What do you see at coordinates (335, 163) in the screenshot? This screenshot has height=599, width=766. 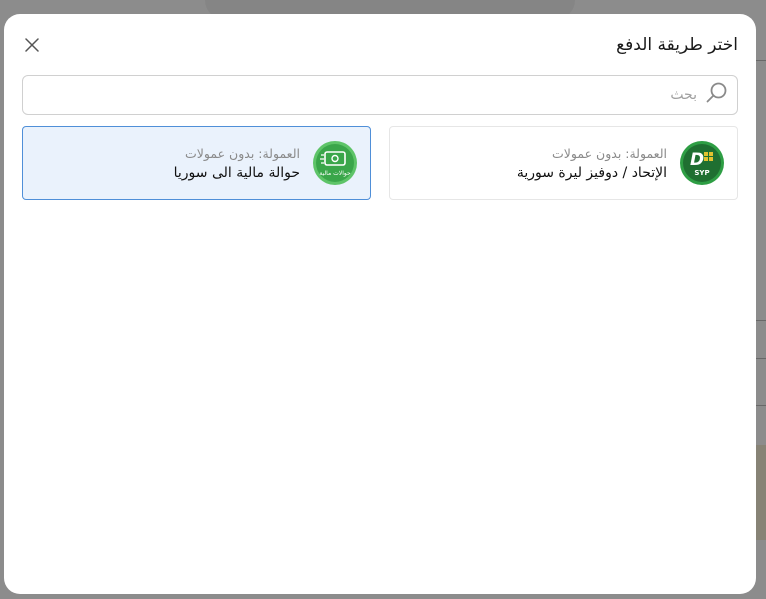 I see `money-transfer-logo-icon: حوالات مالية` at bounding box center [335, 163].